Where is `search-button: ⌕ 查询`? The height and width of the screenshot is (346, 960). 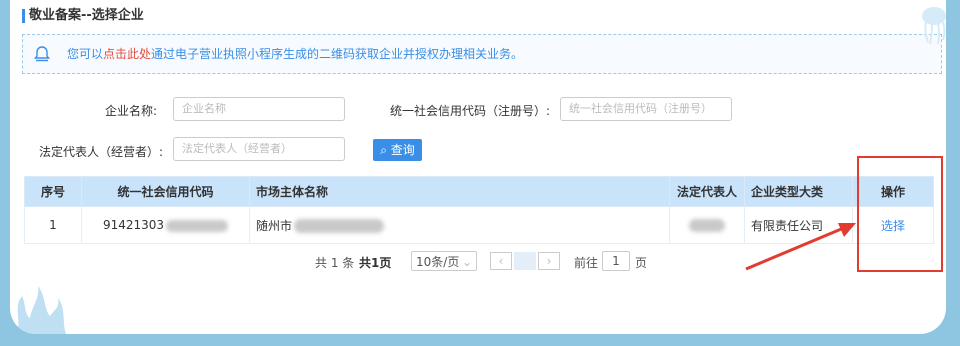
search-button: ⌕ 查询 is located at coordinates (397, 150).